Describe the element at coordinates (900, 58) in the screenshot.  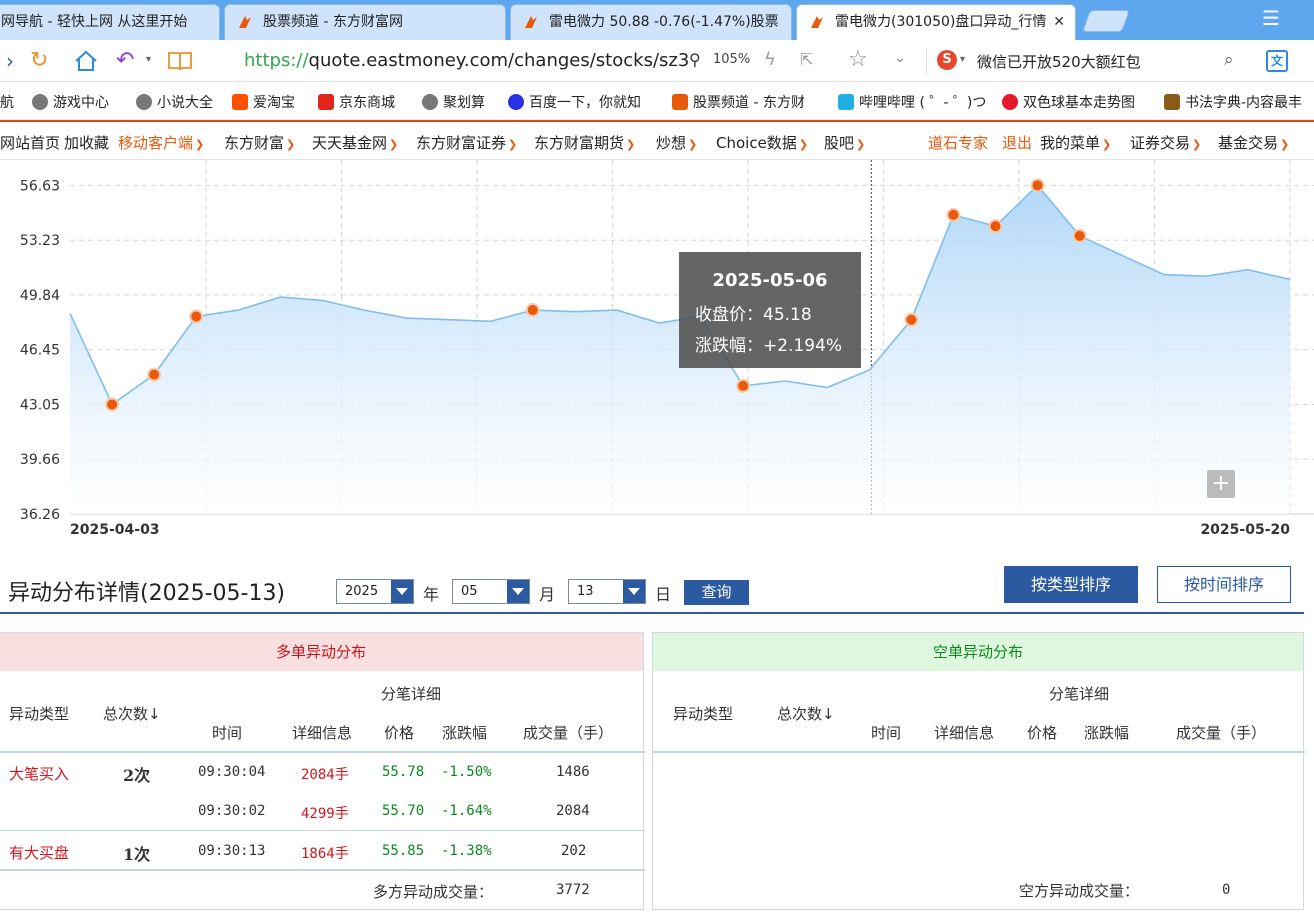
I see `dropdown-chevron-icon: ⌄` at that location.